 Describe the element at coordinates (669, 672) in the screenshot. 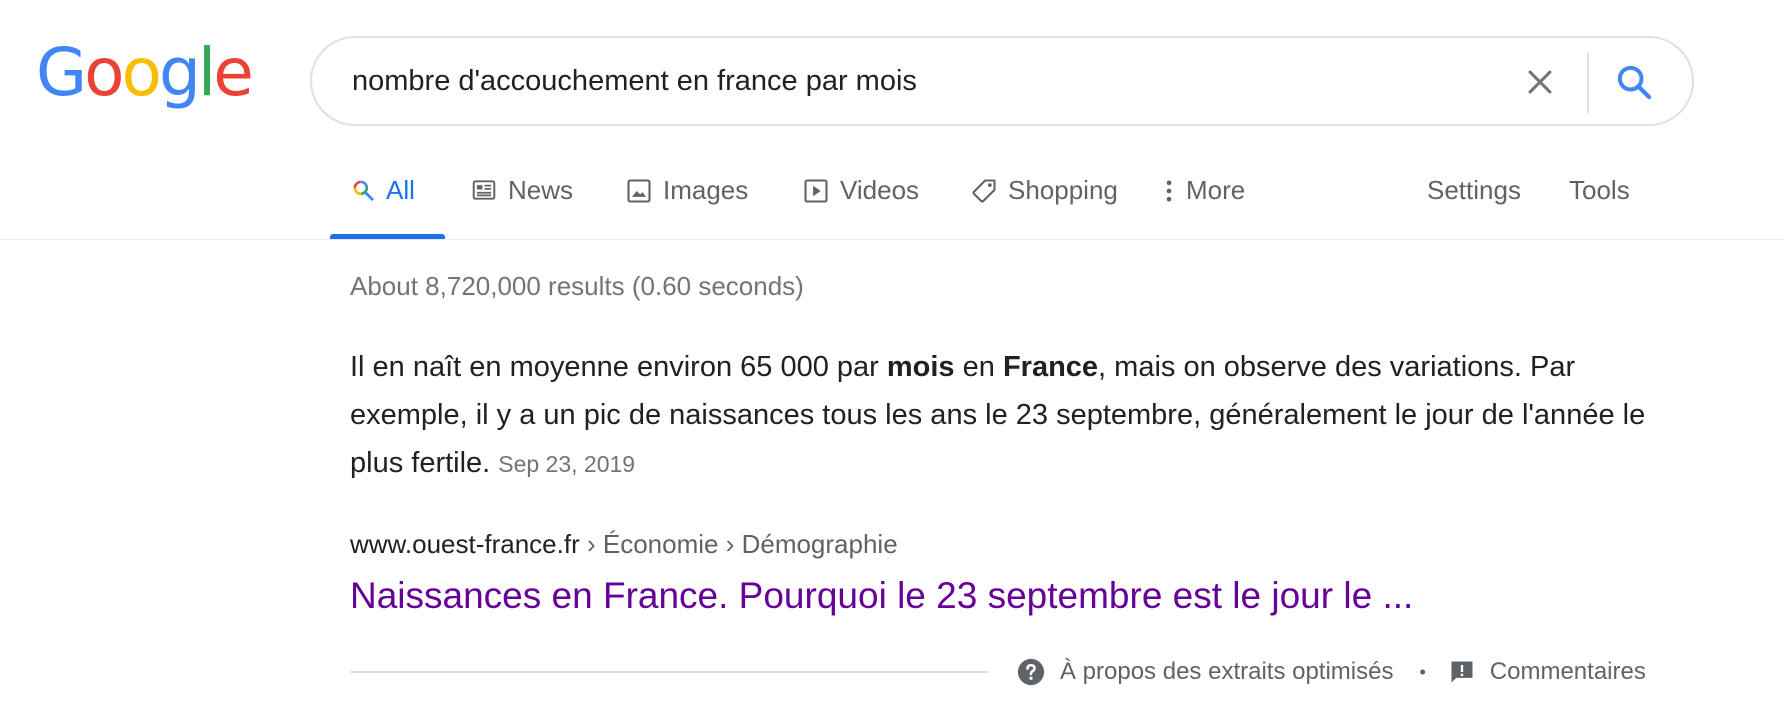

I see `snippet-footer-divider` at that location.